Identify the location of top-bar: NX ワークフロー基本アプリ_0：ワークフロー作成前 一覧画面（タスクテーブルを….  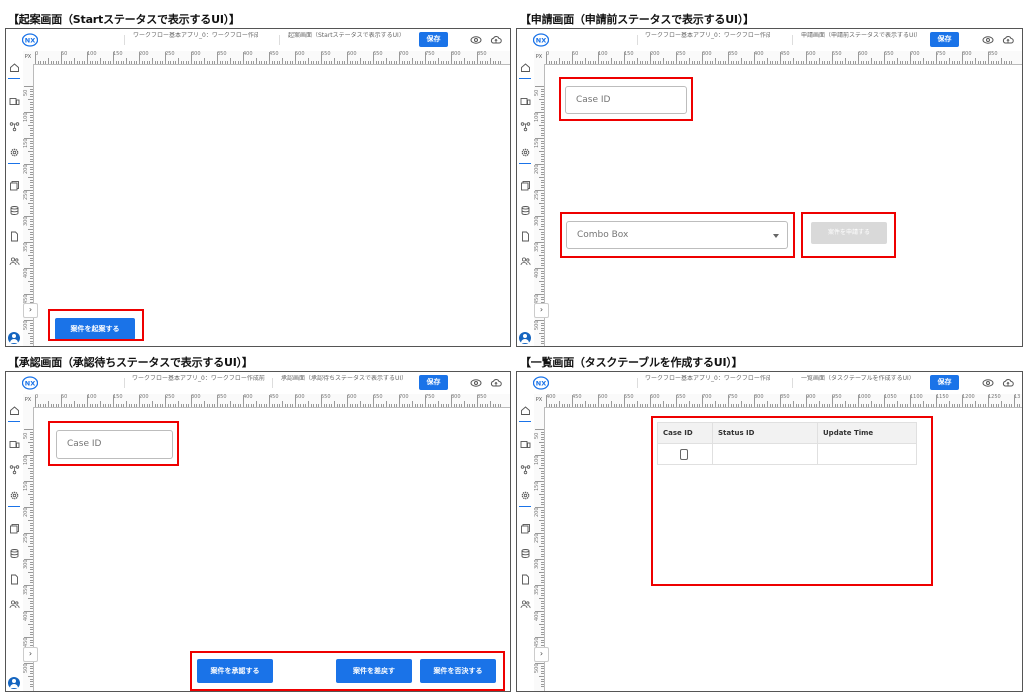
(769, 383).